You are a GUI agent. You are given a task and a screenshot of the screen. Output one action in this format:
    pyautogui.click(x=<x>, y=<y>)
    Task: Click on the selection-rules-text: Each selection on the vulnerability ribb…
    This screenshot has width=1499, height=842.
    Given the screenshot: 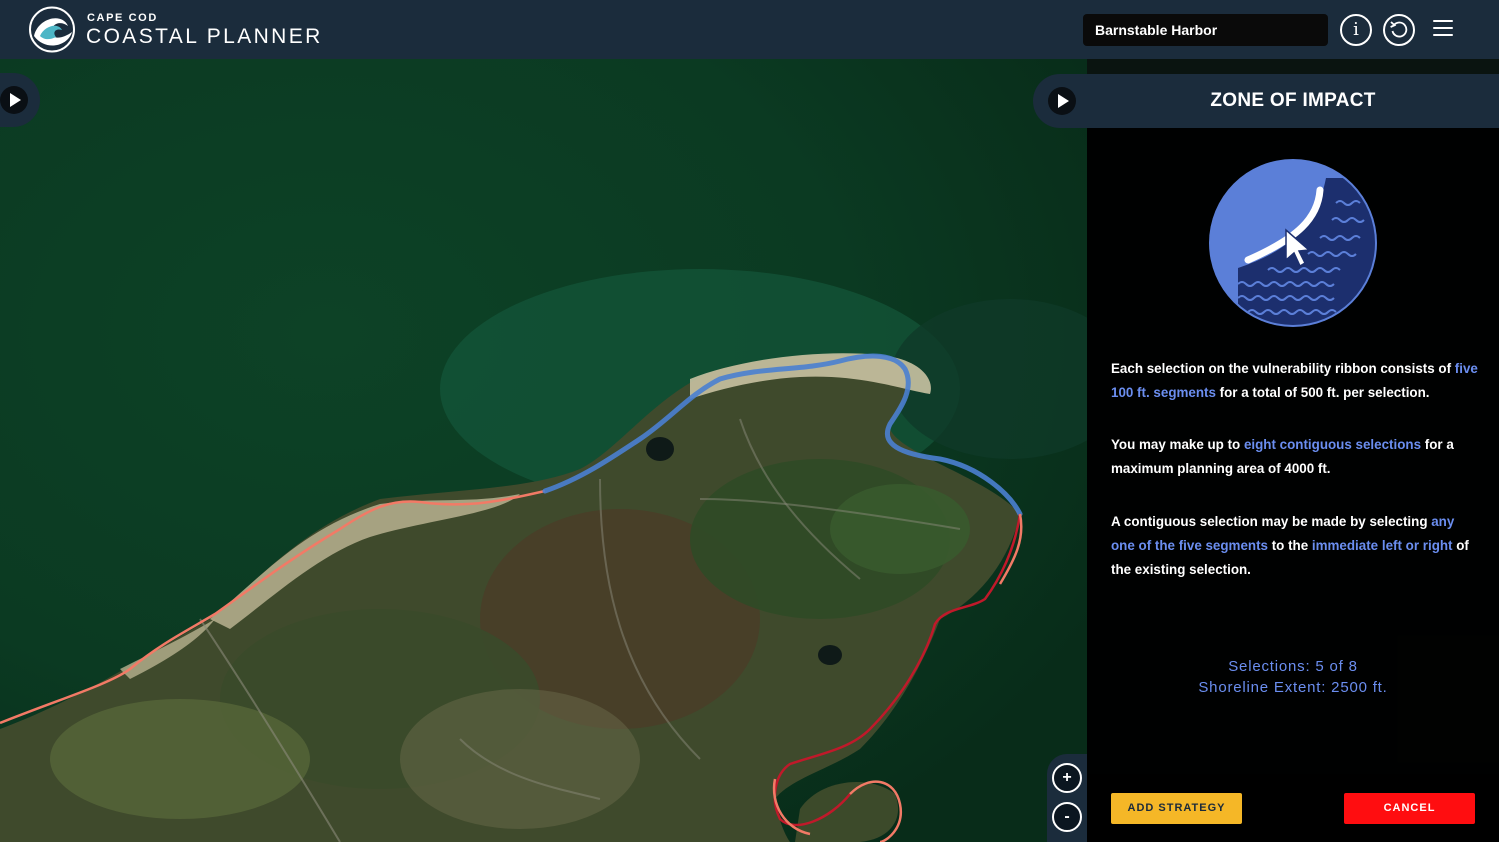 What is the action you would take?
    pyautogui.click(x=1294, y=380)
    